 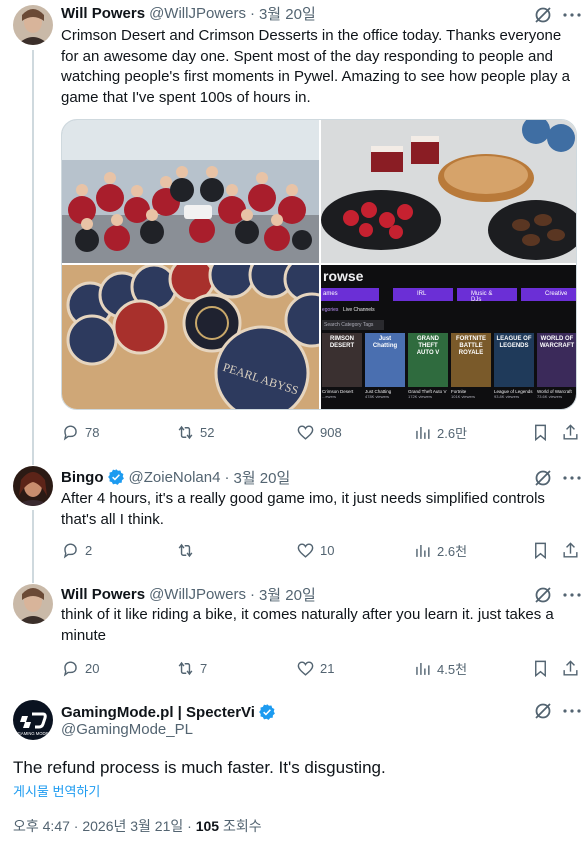 I want to click on category-viewers: 101K viewers, so click(x=463, y=396).